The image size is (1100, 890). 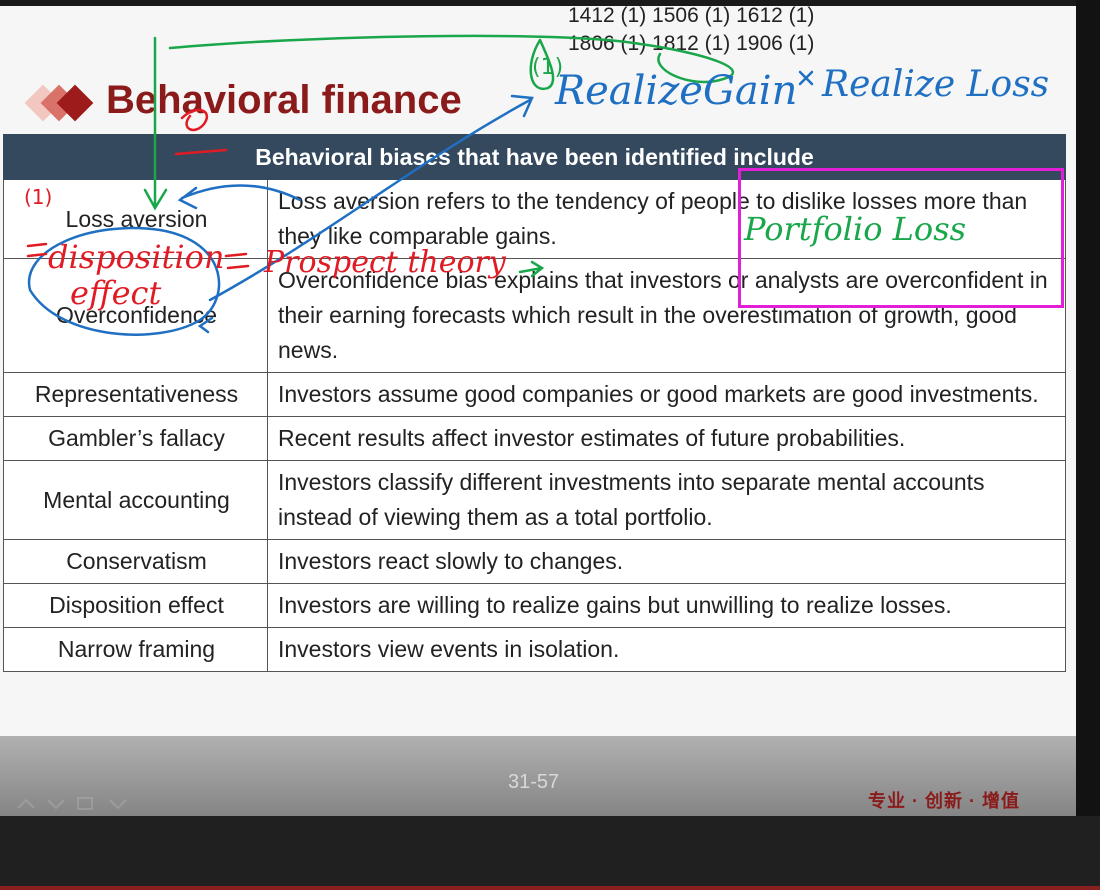 What do you see at coordinates (135, 394) in the screenshot?
I see `bias-term: Representativeness` at bounding box center [135, 394].